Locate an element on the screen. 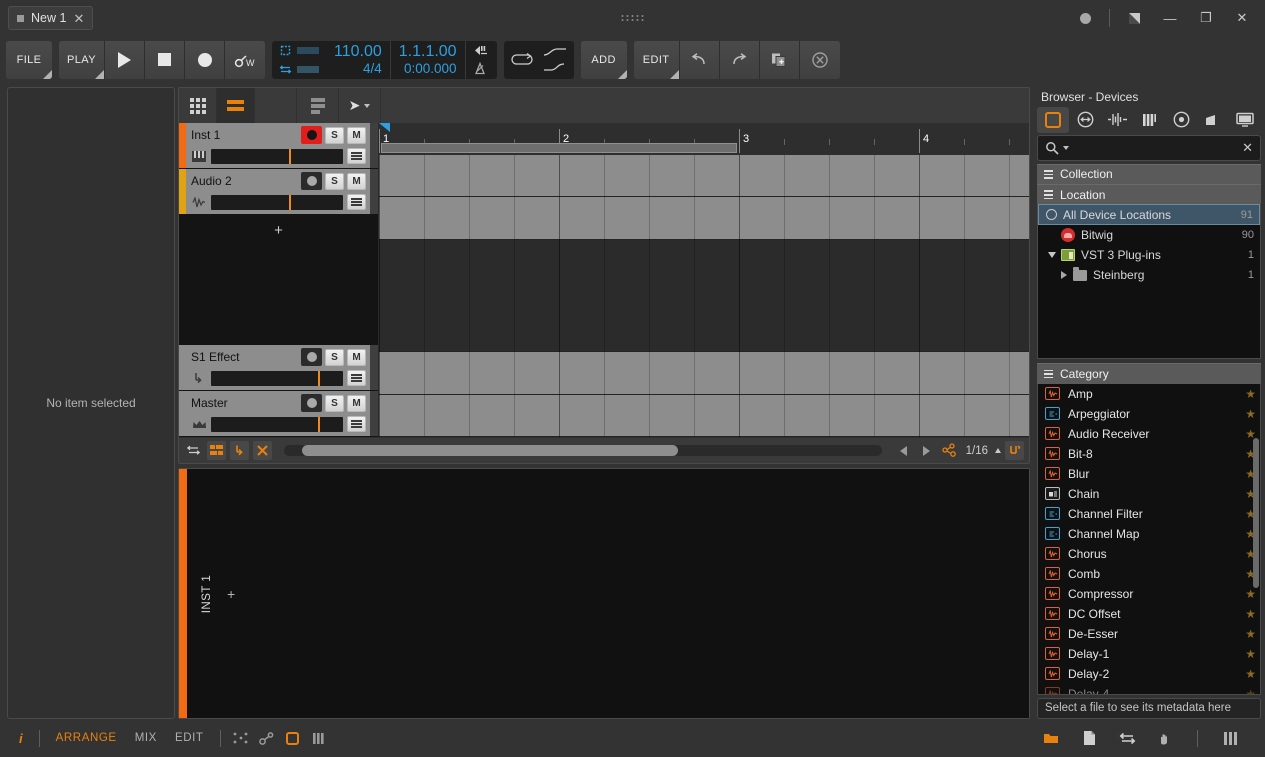 This screenshot has height=757, width=1265. scrollbar-thumb is located at coordinates (490, 450).